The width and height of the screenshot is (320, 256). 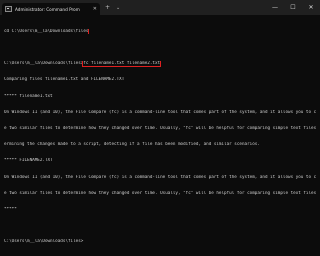 What do you see at coordinates (44, 64) in the screenshot?
I see `prompt: C:\Users\m__la\Downloads\files>` at bounding box center [44, 64].